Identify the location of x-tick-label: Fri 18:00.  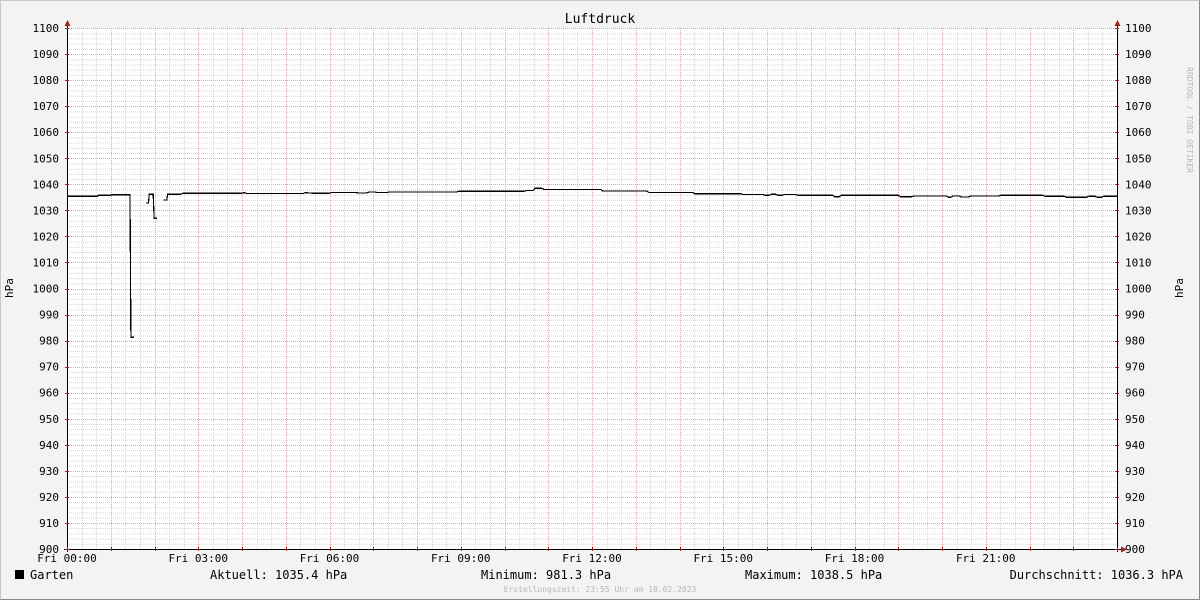
(855, 558).